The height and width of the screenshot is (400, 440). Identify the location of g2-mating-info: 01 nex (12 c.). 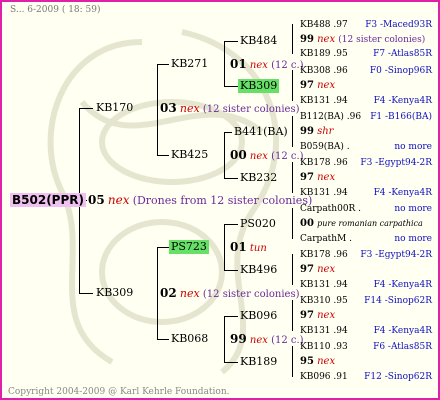
(267, 64).